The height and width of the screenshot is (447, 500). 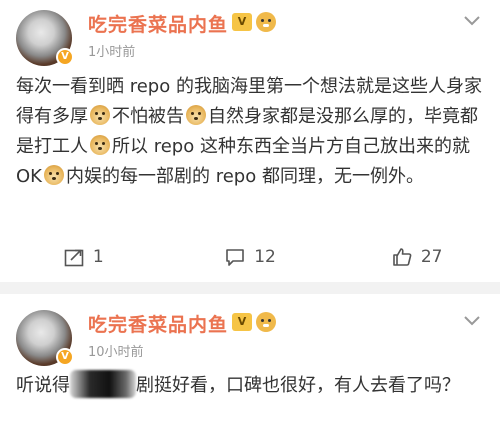 What do you see at coordinates (265, 257) in the screenshot?
I see `comment-count: 12` at bounding box center [265, 257].